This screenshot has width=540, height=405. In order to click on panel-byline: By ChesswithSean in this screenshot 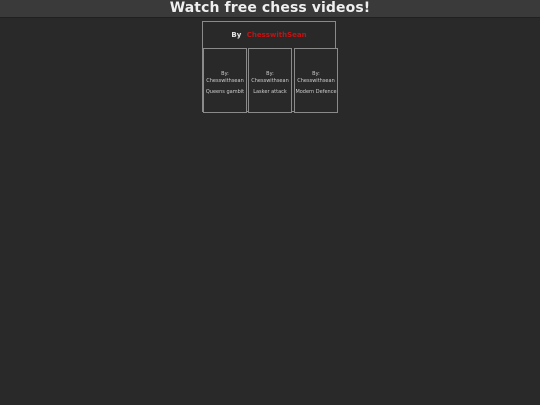, I will do `click(269, 35)`.